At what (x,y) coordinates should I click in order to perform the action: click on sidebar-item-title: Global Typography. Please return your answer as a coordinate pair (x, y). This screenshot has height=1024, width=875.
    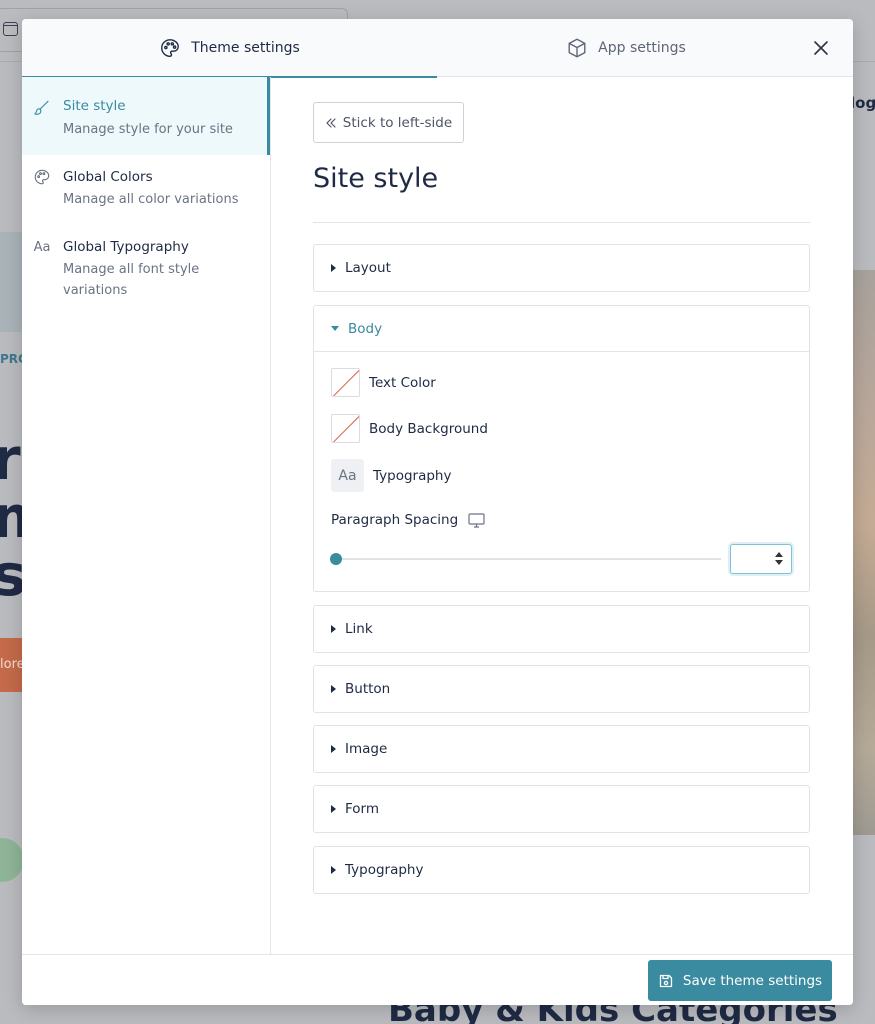
    Looking at the image, I should click on (126, 247).